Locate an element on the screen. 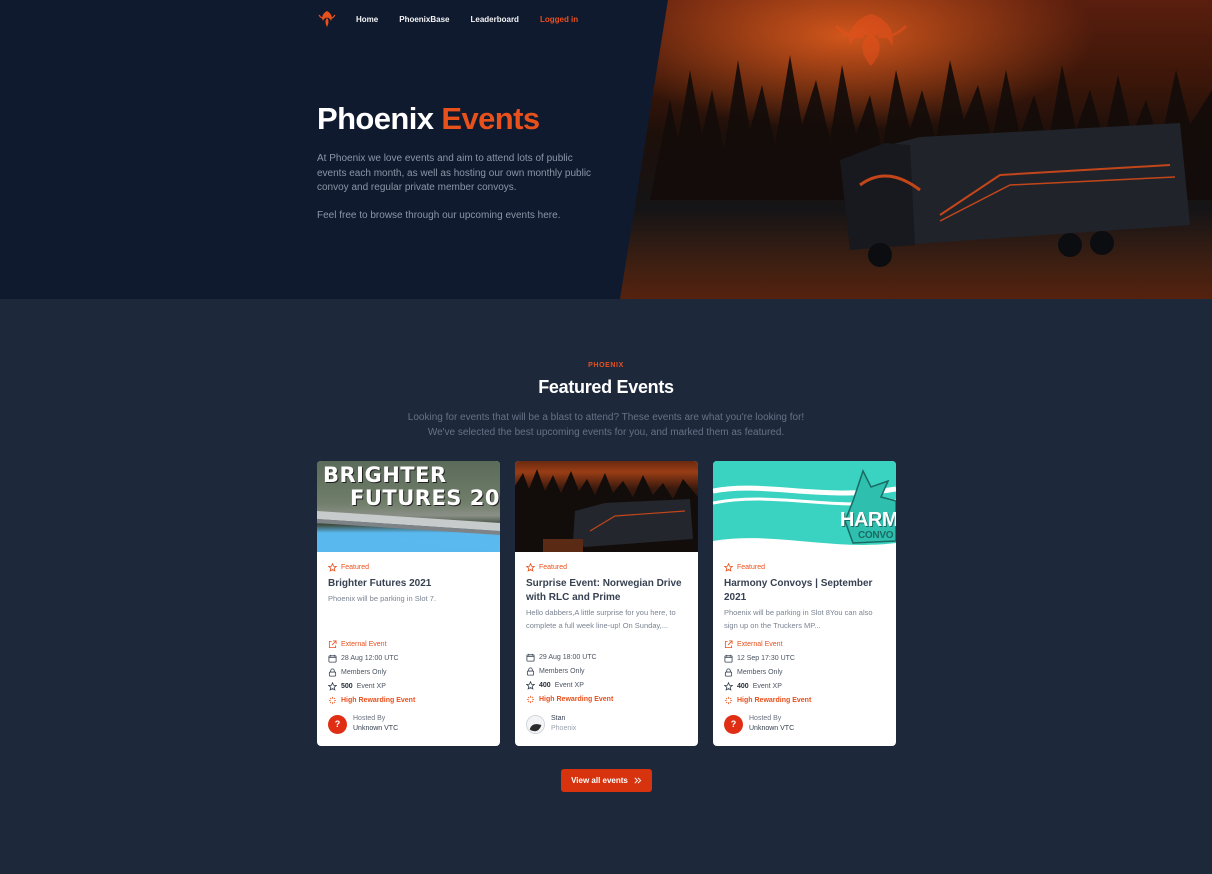  nav-home: Home is located at coordinates (367, 19).